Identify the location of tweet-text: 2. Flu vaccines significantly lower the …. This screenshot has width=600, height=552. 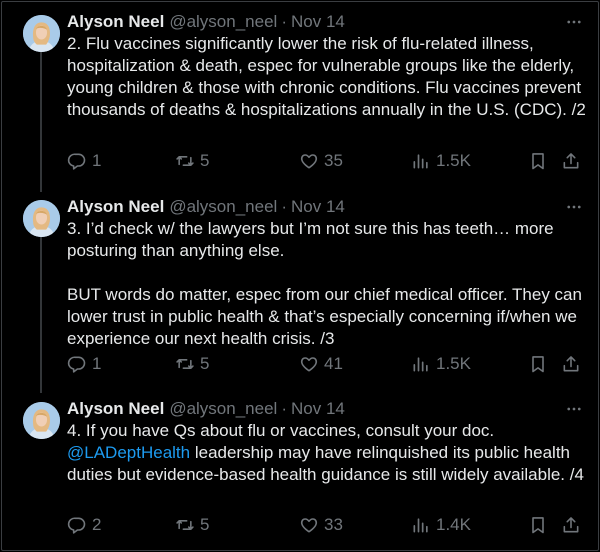
(326, 76).